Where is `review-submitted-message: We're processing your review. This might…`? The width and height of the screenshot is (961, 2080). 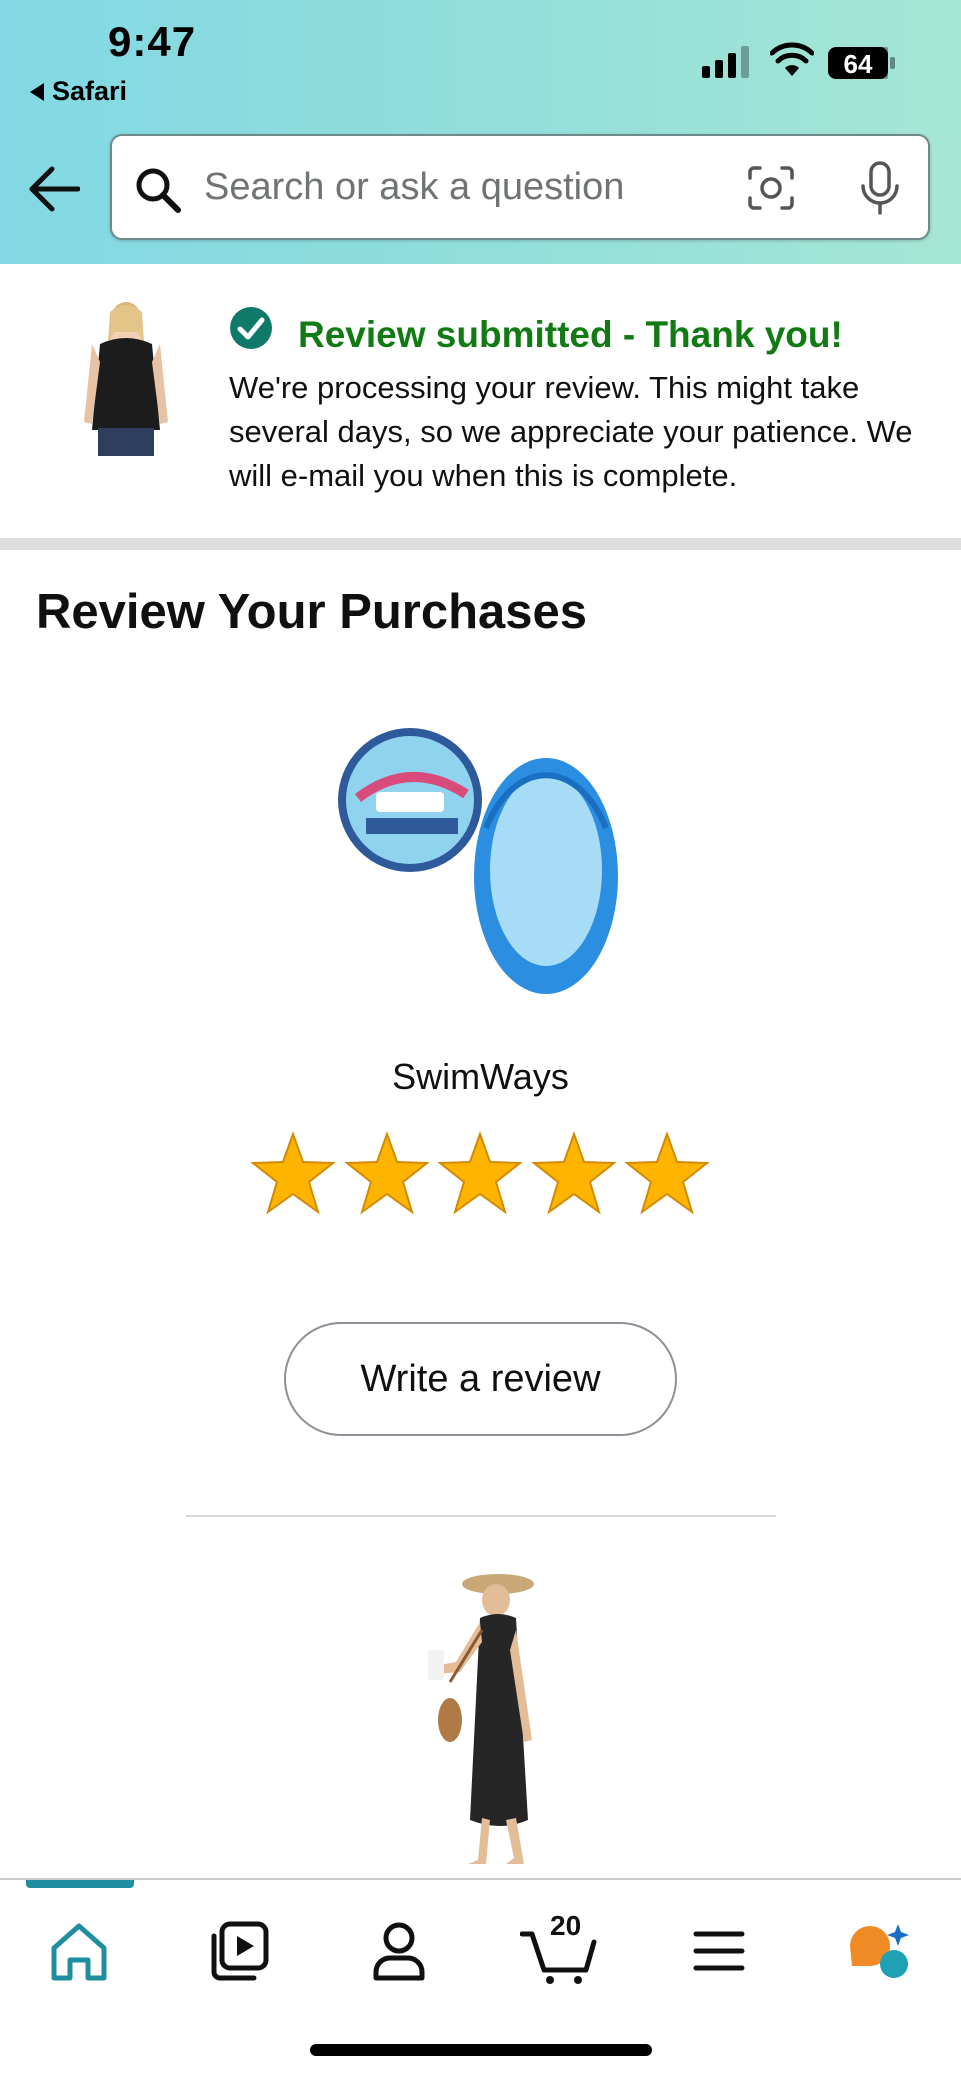 review-submitted-message: We're processing your review. This might… is located at coordinates (571, 431).